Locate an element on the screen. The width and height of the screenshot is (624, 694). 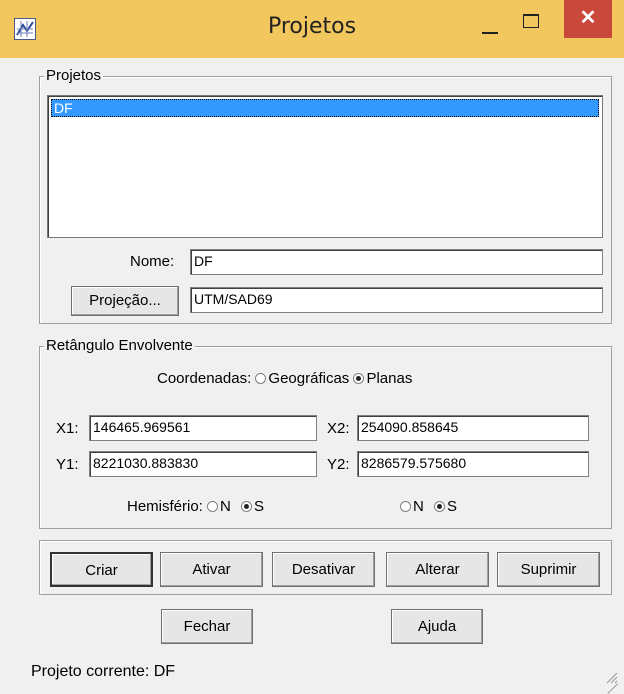
s-label-2: S is located at coordinates (452, 506).